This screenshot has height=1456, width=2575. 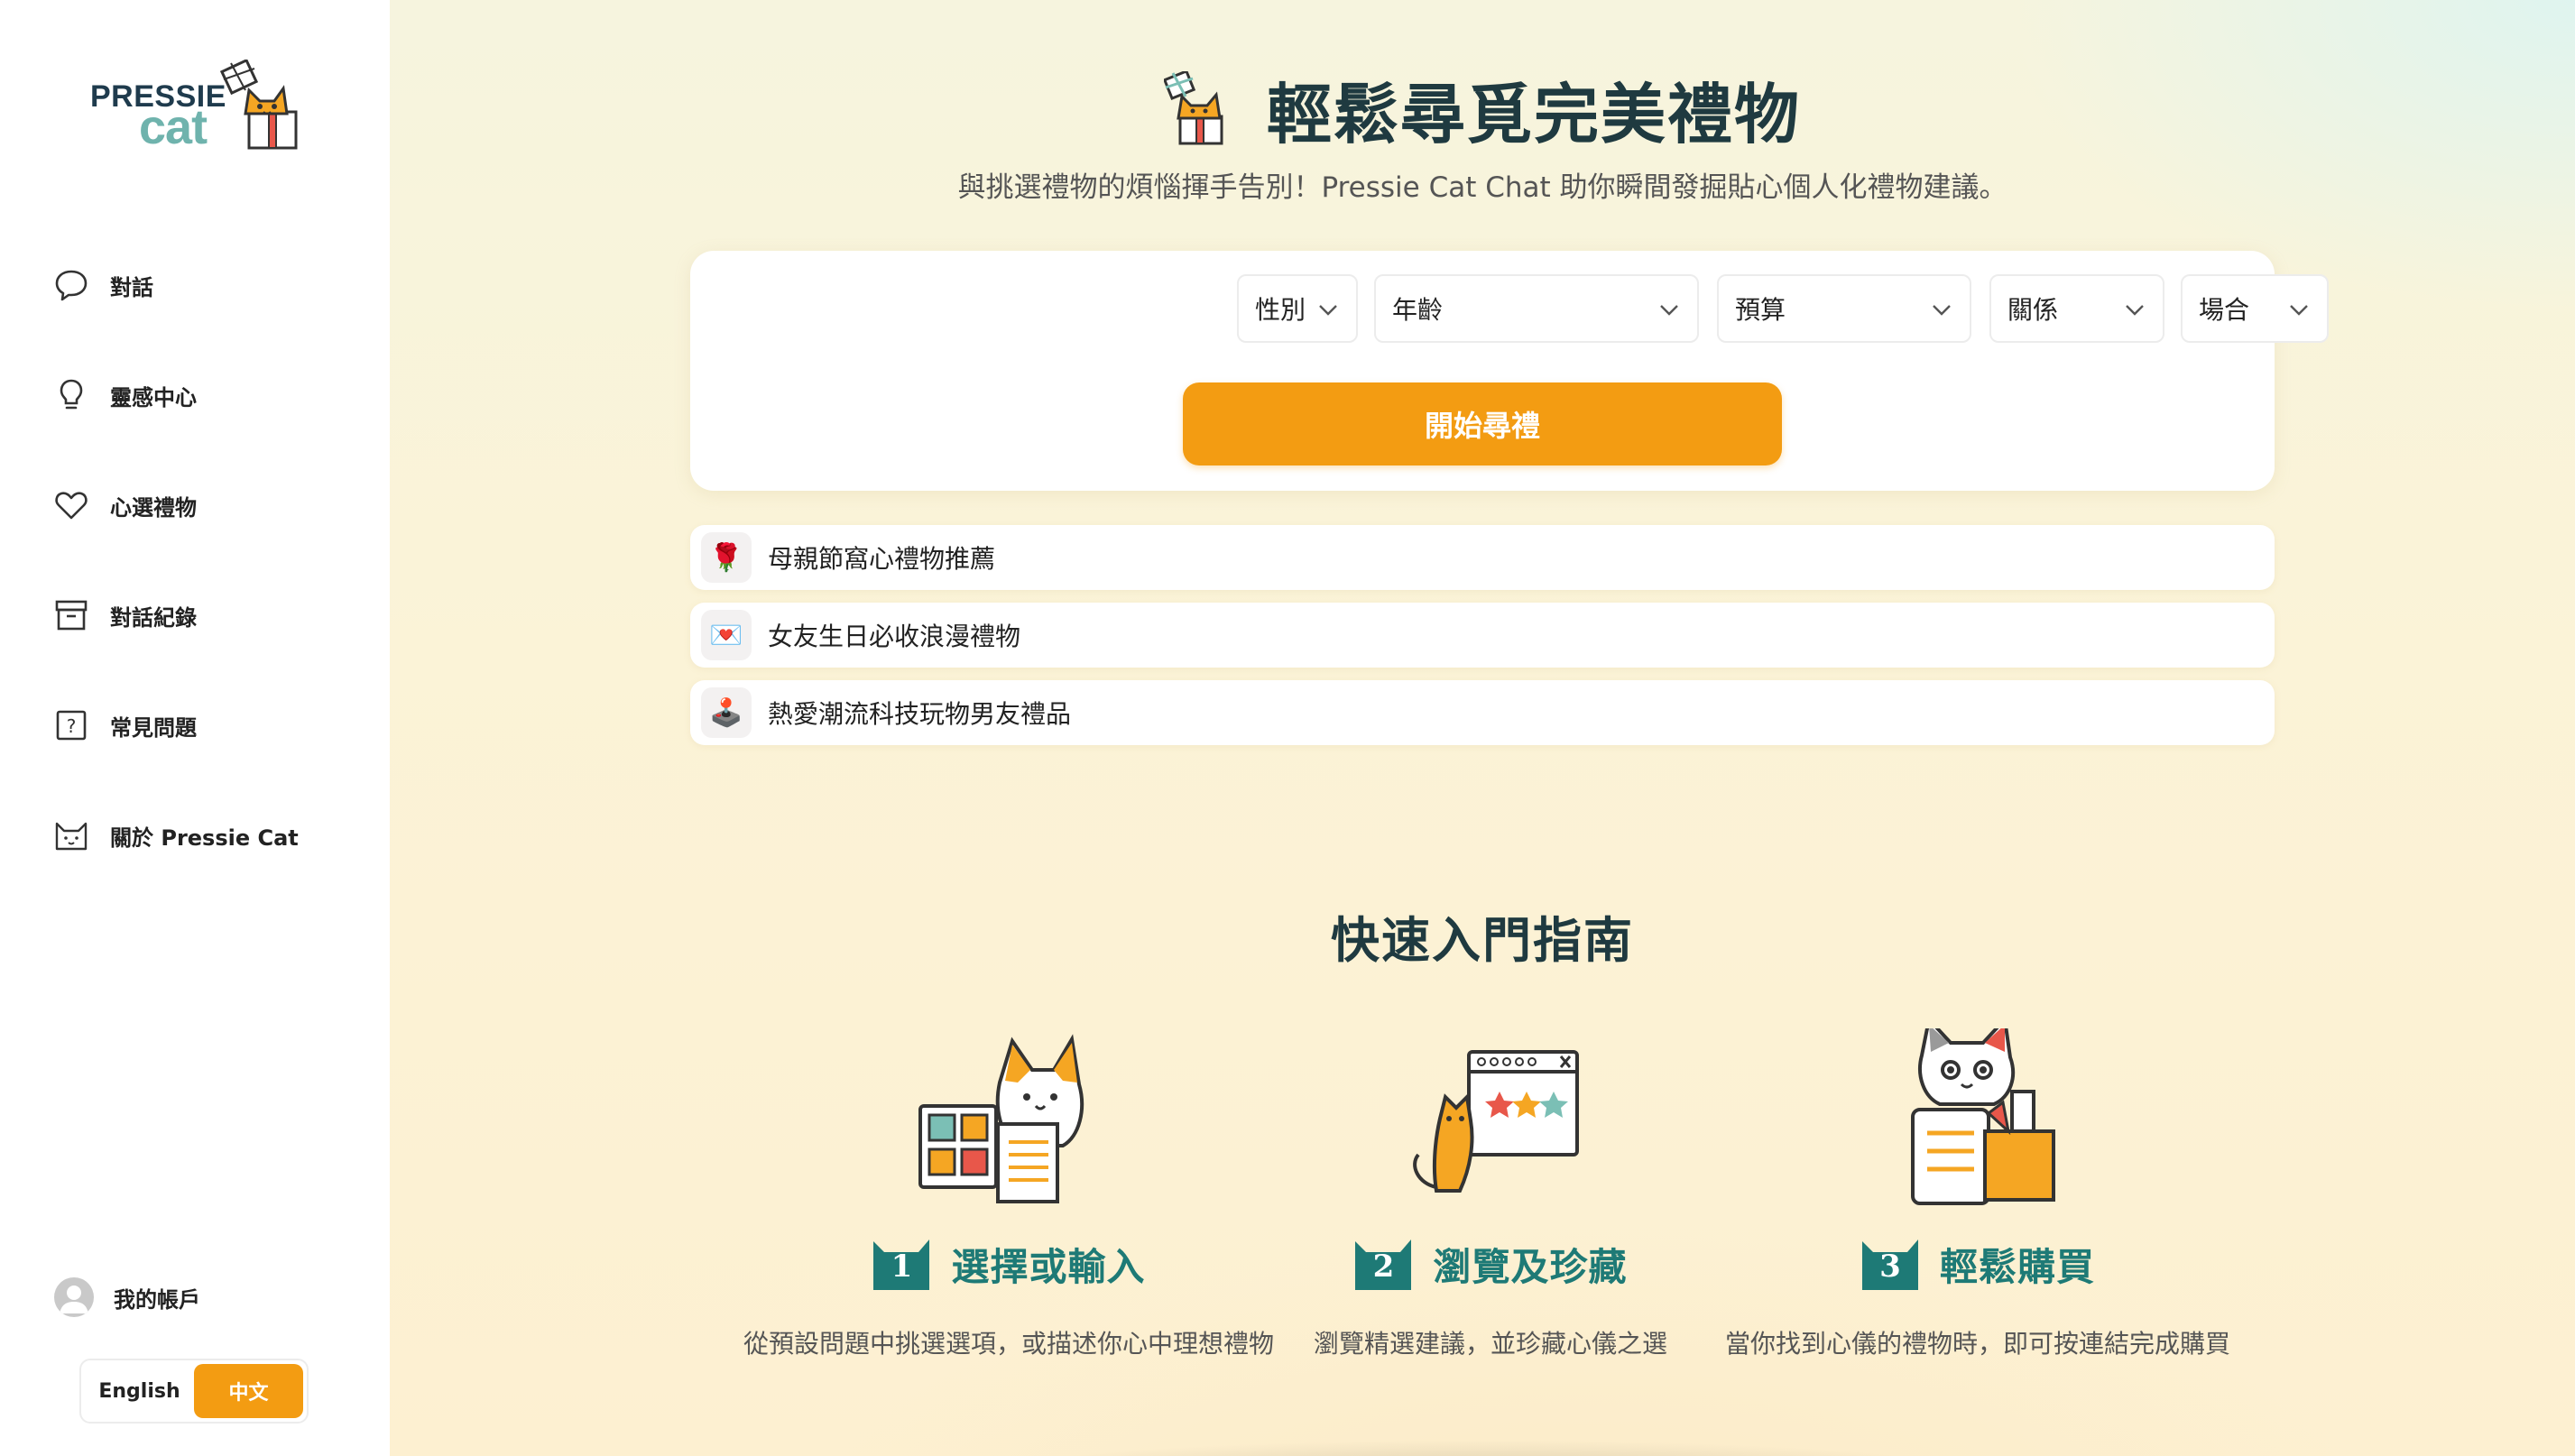 I want to click on rose-icon: 🌹, so click(x=726, y=557).